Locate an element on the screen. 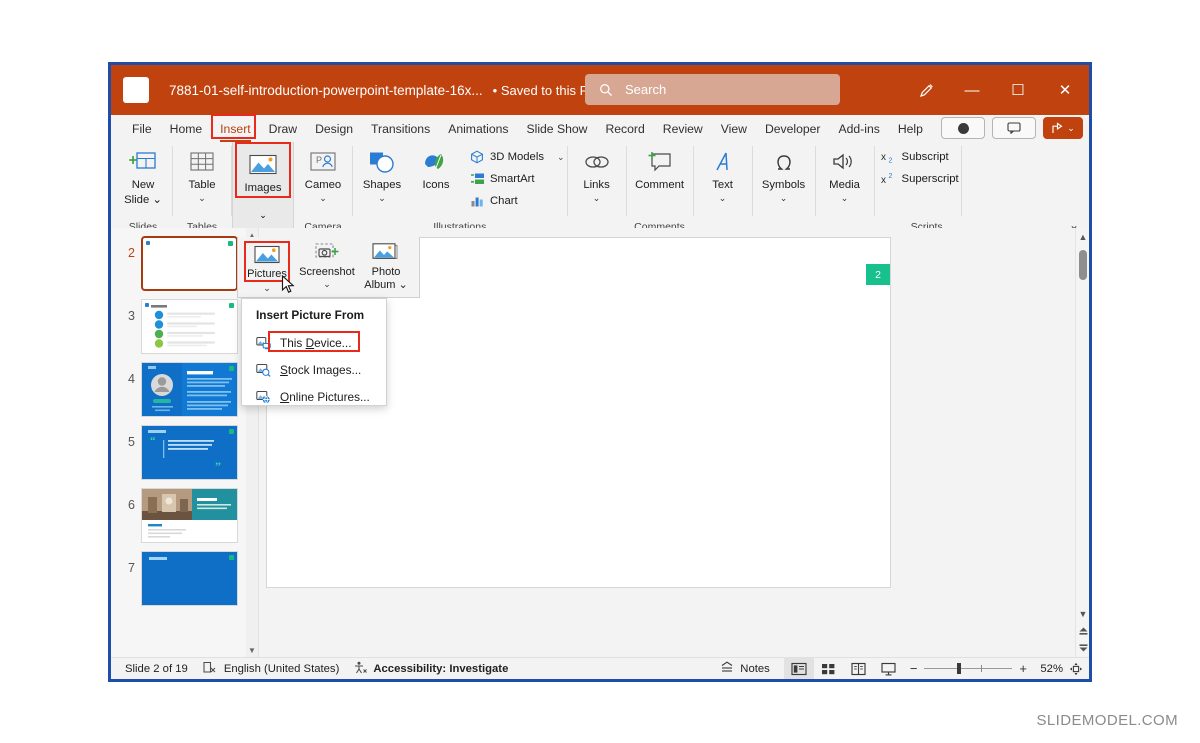 The image size is (1200, 743). tab-slide-show: Slide Show is located at coordinates (556, 129).